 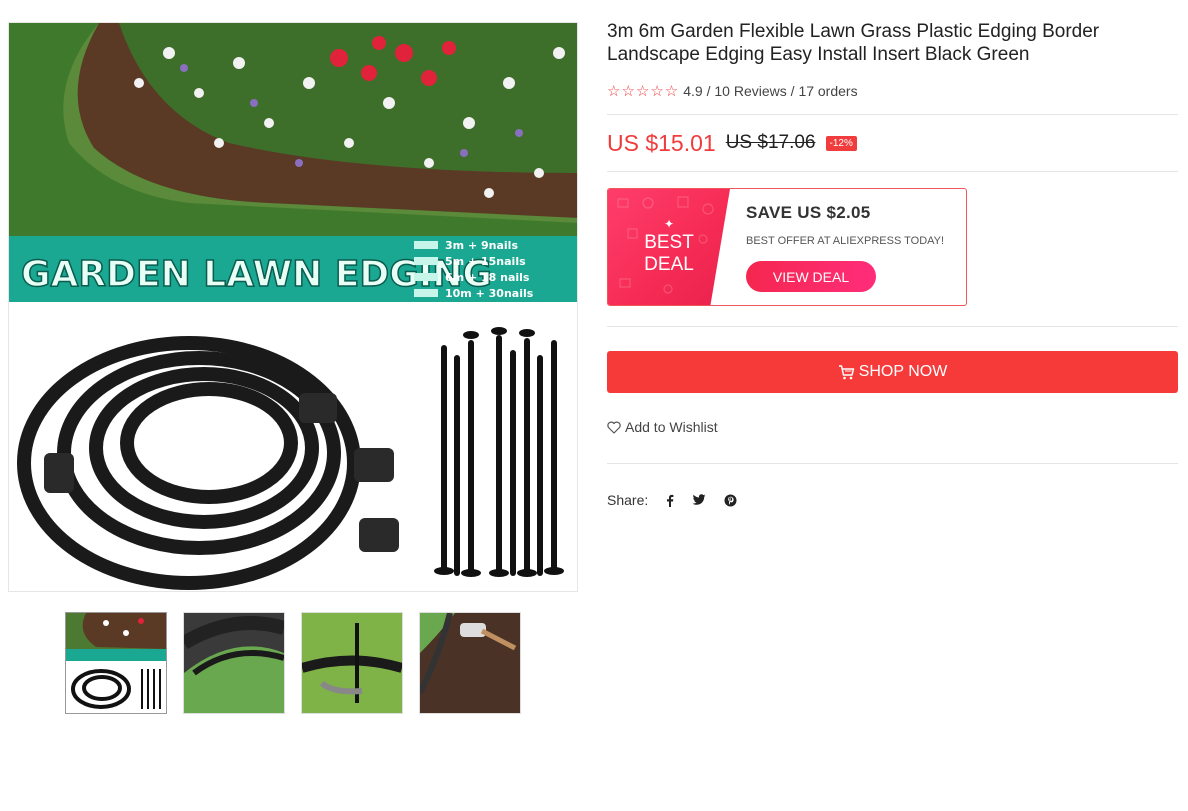 I want to click on rating-sep-1: /, so click(x=708, y=91).